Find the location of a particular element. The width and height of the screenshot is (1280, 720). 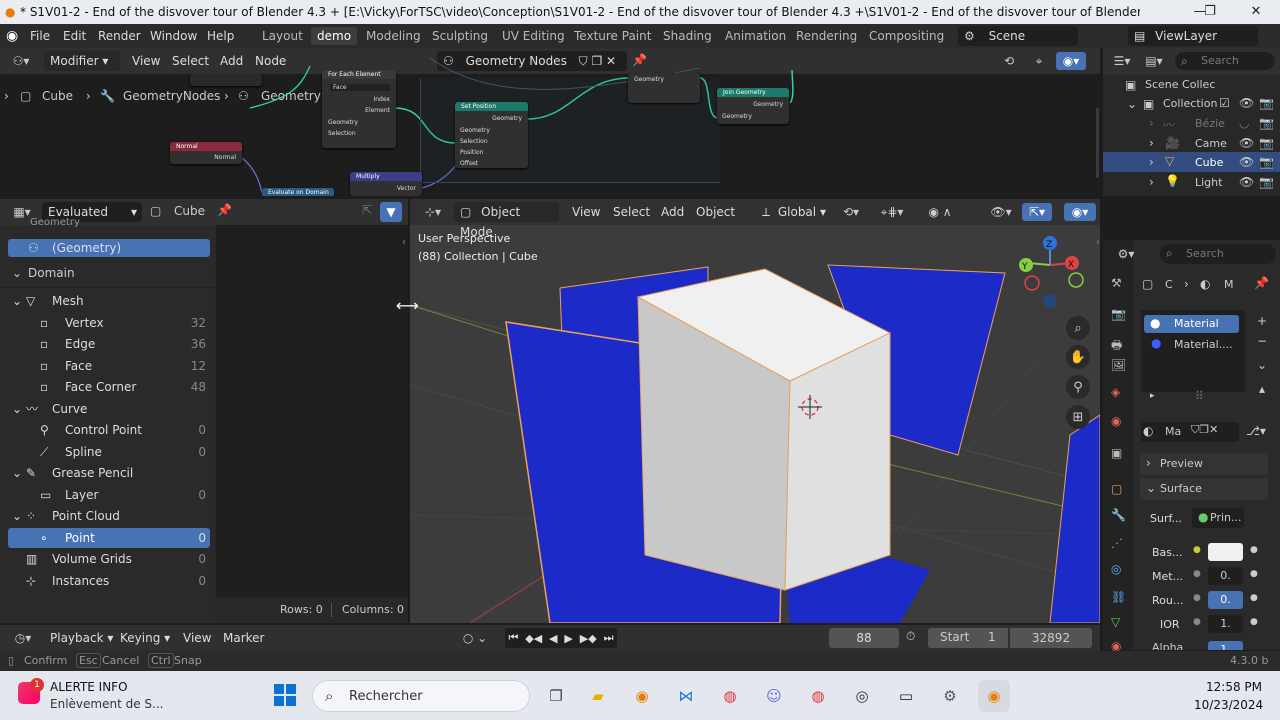

visibility-icon: 👁▾ is located at coordinates (1001, 212).